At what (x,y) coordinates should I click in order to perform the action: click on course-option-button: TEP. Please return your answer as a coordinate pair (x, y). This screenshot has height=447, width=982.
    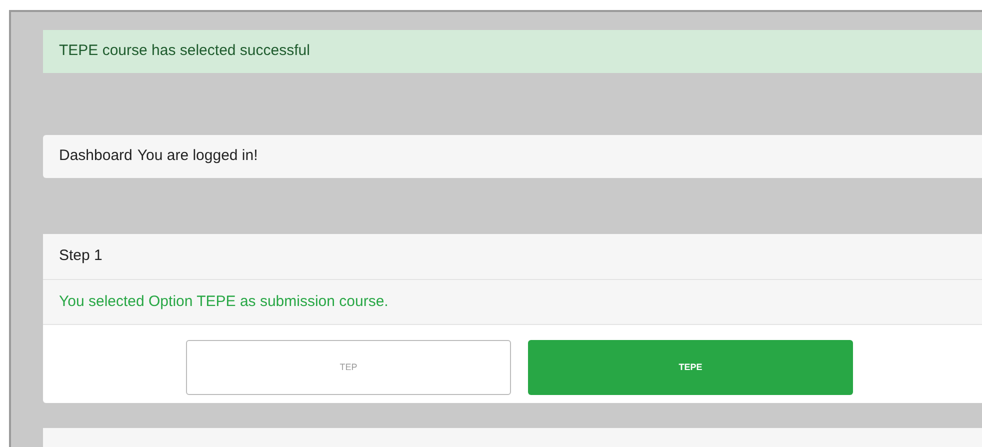
    Looking at the image, I should click on (348, 367).